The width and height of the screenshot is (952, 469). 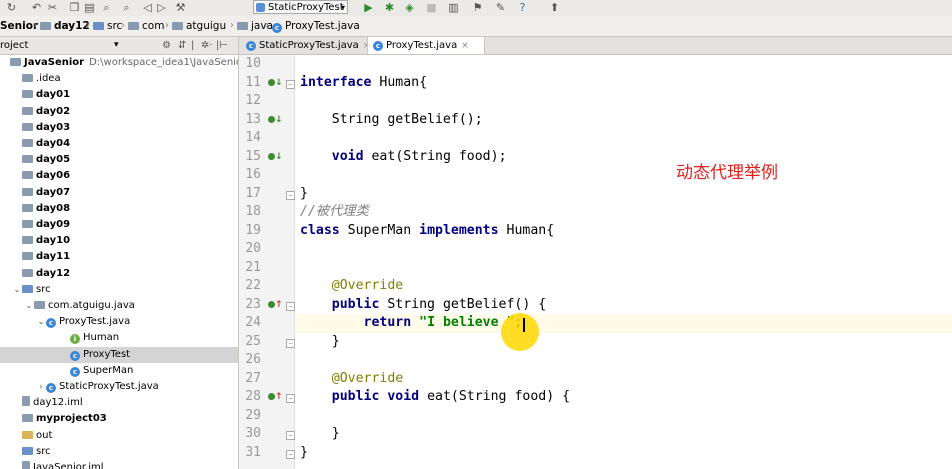 What do you see at coordinates (453, 7) in the screenshot?
I see `sdk-icon: ▥` at bounding box center [453, 7].